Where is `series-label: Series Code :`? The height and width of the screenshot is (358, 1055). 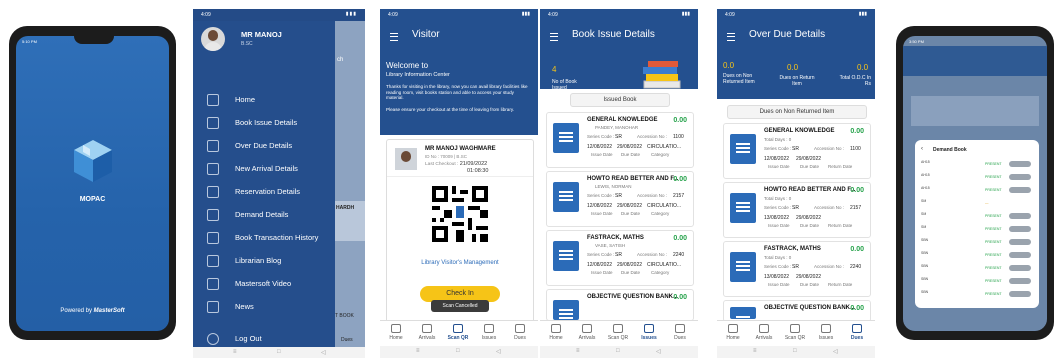
series-label: Series Code : is located at coordinates (778, 266).